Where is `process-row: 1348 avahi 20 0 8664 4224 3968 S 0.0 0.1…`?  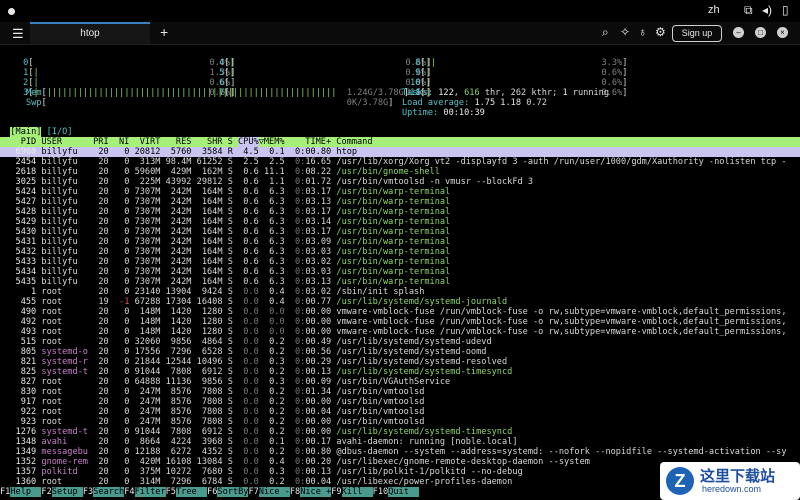 process-row: 1348 avahi 20 0 8664 4224 3968 S 0.0 0.1… is located at coordinates (259, 442).